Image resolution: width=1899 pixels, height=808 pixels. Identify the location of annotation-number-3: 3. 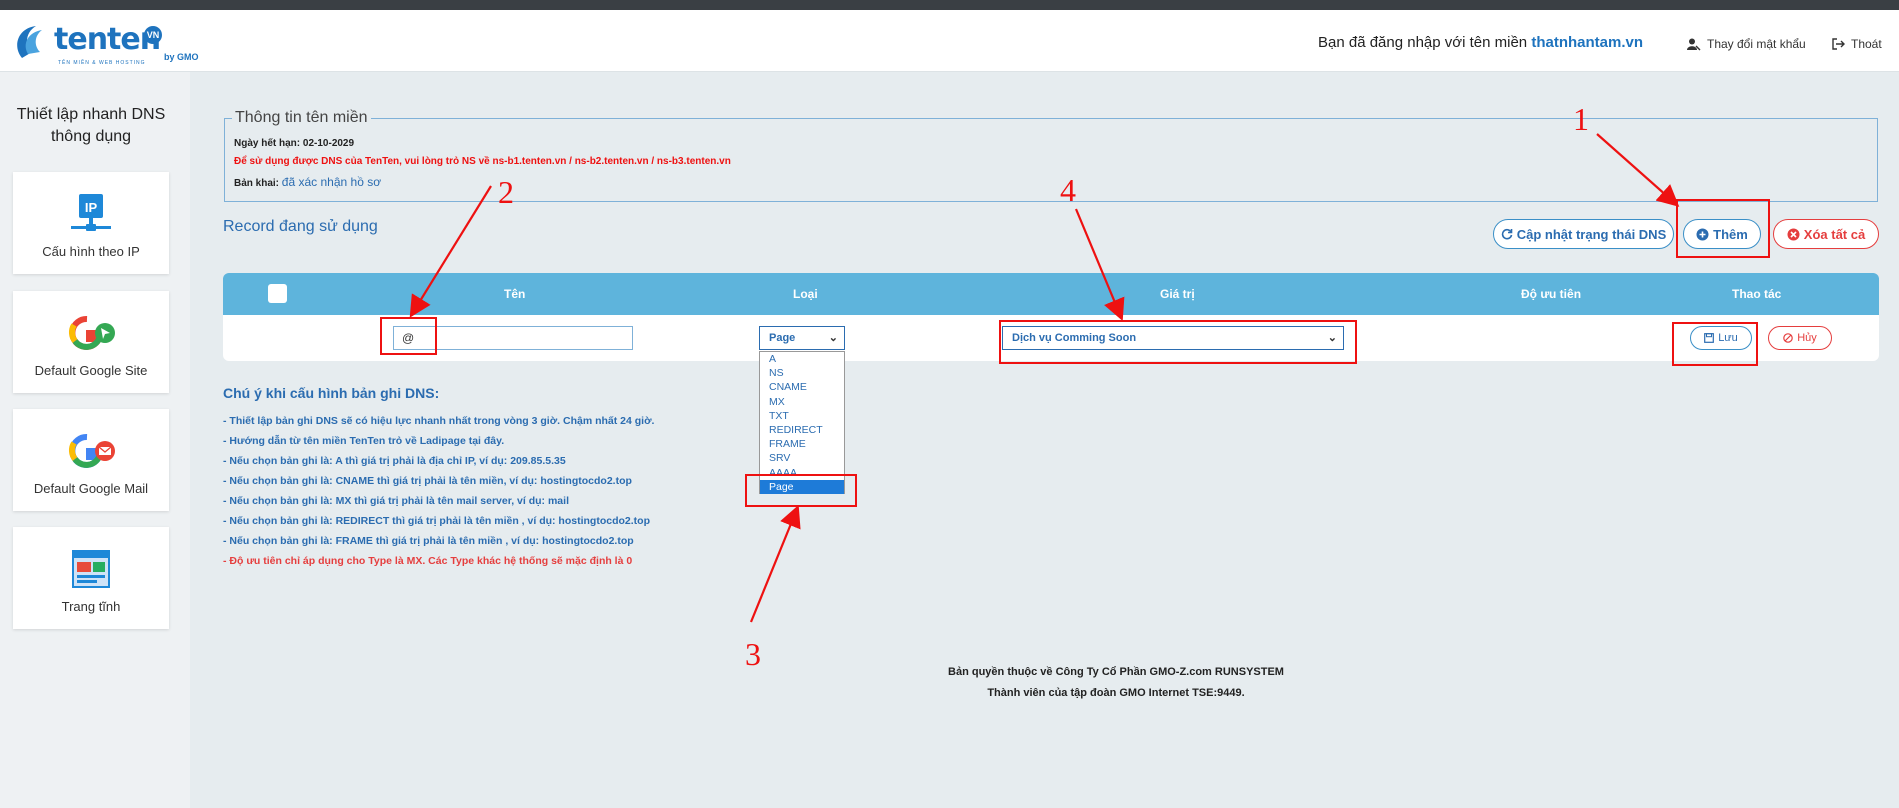
(753, 654).